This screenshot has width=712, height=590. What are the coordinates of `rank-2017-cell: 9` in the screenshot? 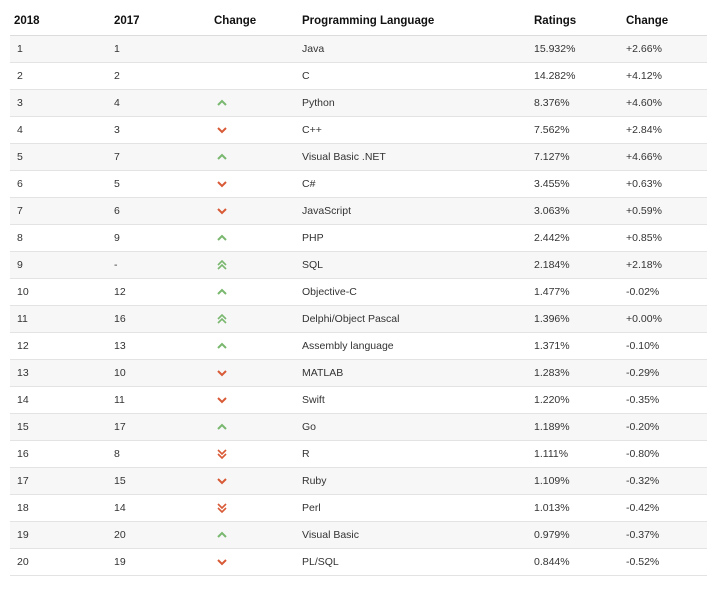 It's located at (164, 238).